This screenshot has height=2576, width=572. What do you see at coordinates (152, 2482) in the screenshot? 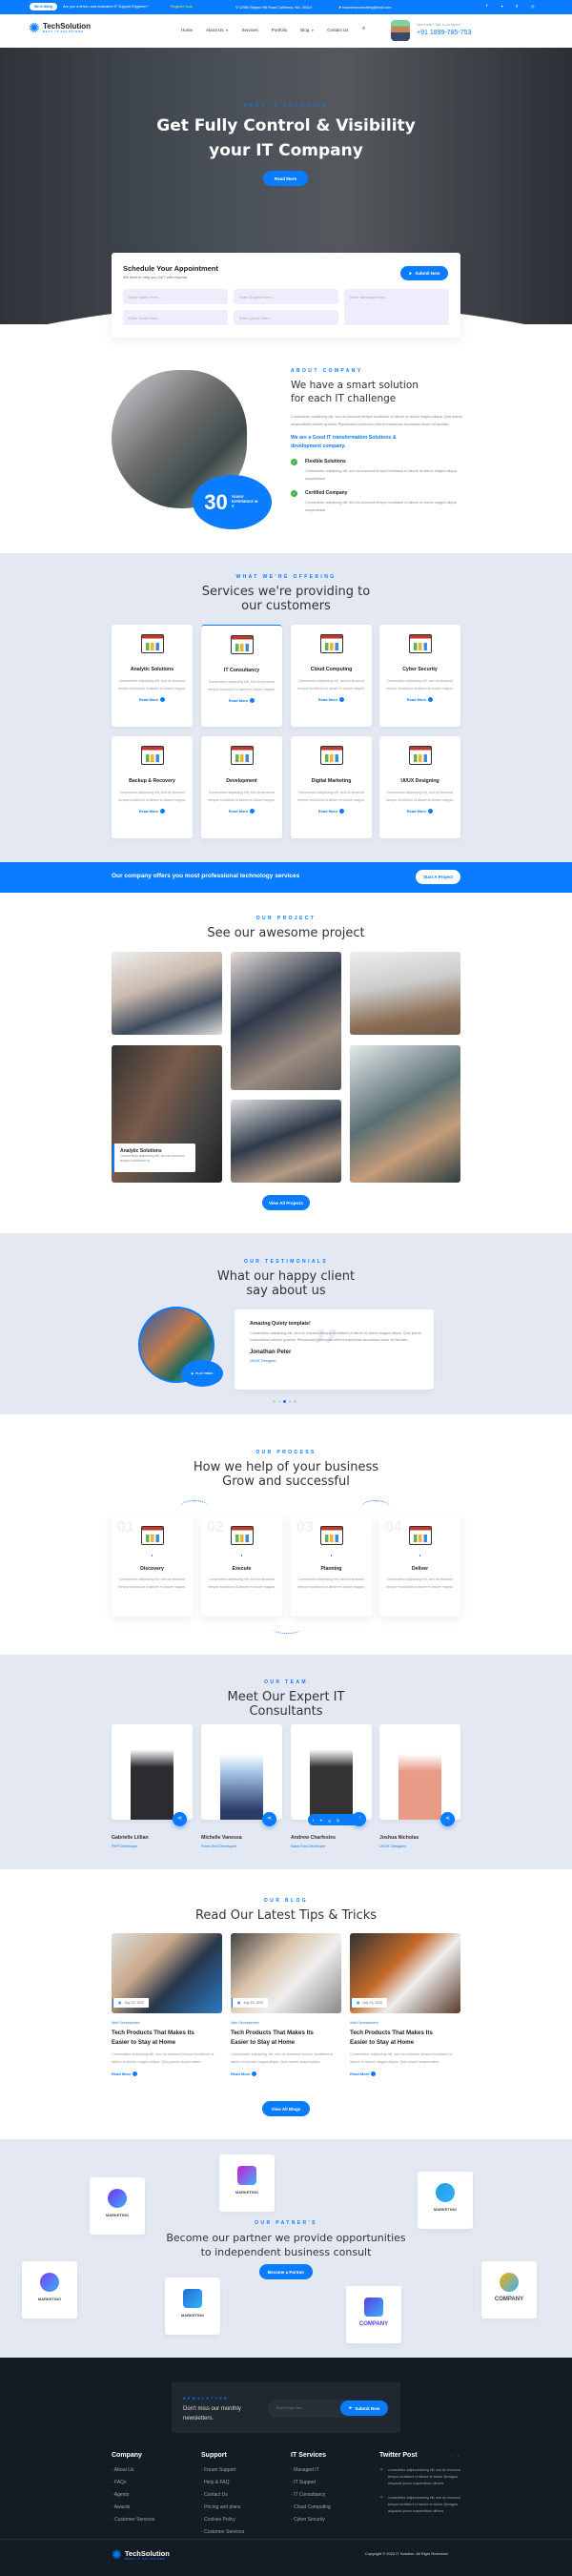
I see `footer-link: · FAQs` at bounding box center [152, 2482].